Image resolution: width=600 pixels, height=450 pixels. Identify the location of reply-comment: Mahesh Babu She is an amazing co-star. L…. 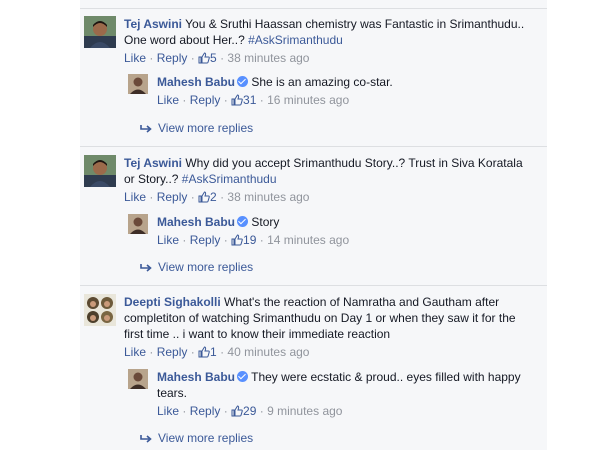
(333, 91).